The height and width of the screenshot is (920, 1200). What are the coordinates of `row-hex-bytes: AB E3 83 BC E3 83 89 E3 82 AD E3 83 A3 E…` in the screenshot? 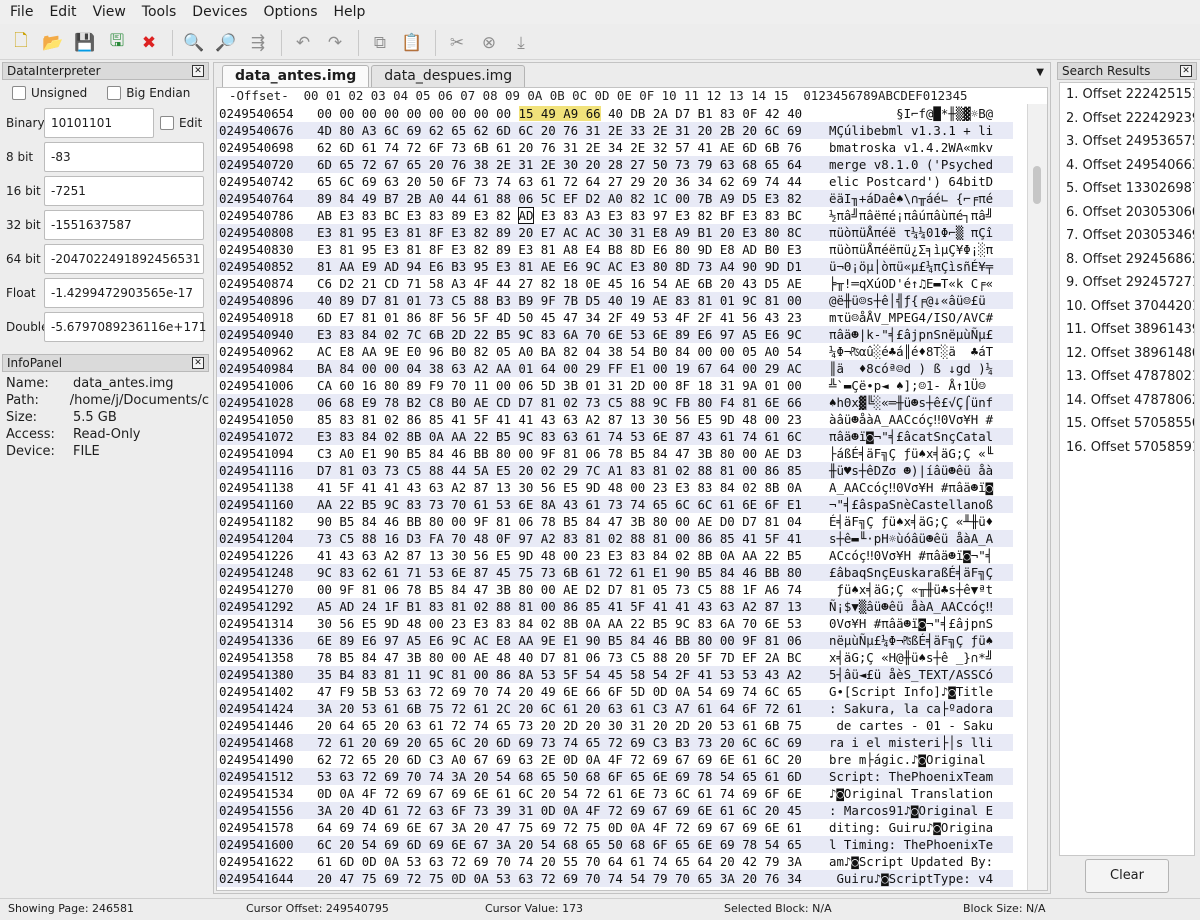 It's located at (559, 215).